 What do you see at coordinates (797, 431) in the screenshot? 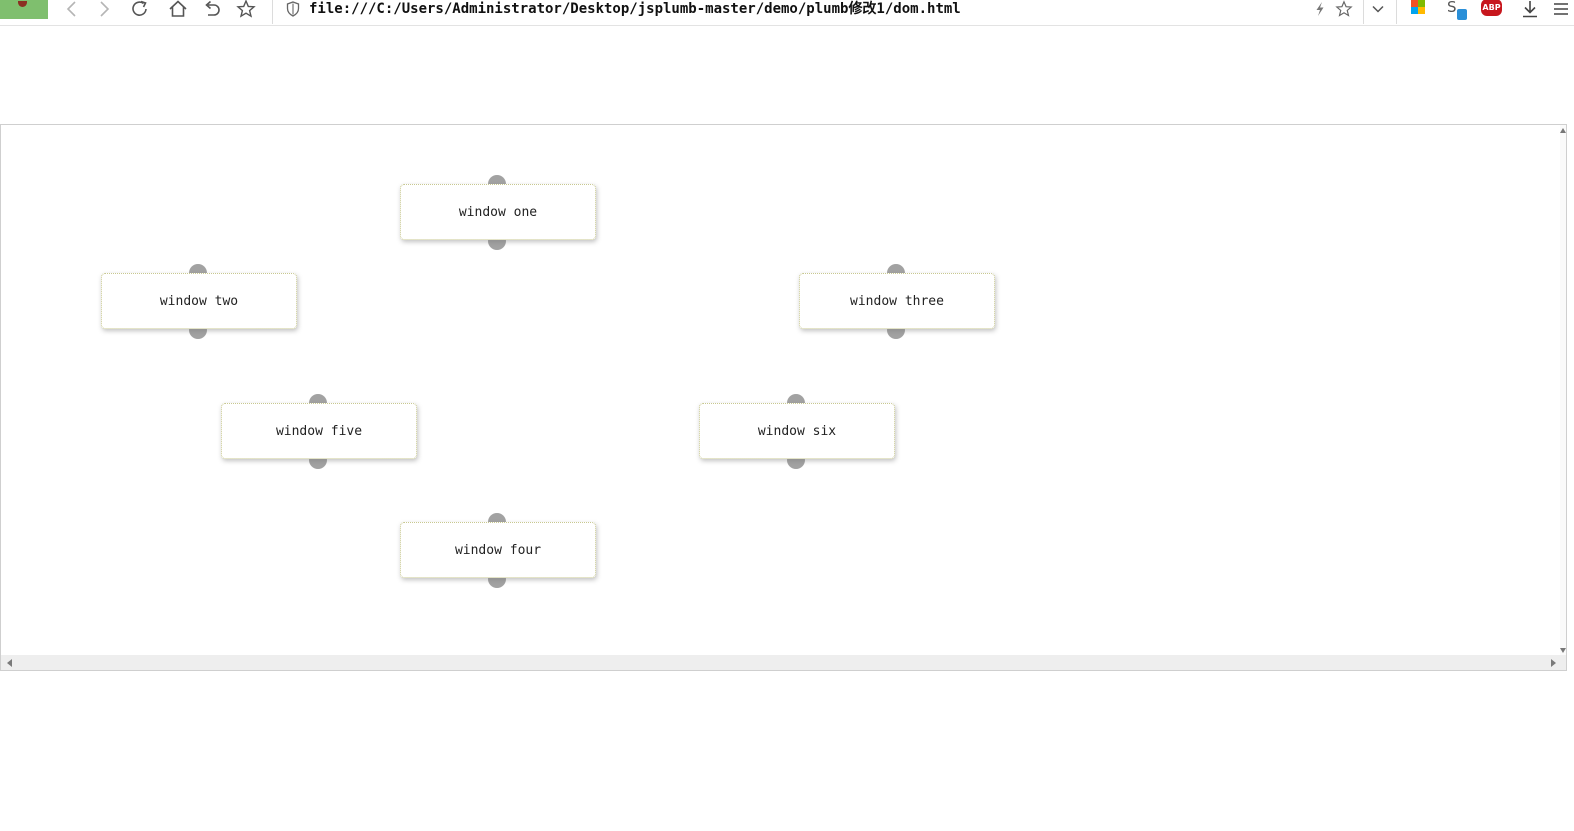
I see `window-six: window six` at bounding box center [797, 431].